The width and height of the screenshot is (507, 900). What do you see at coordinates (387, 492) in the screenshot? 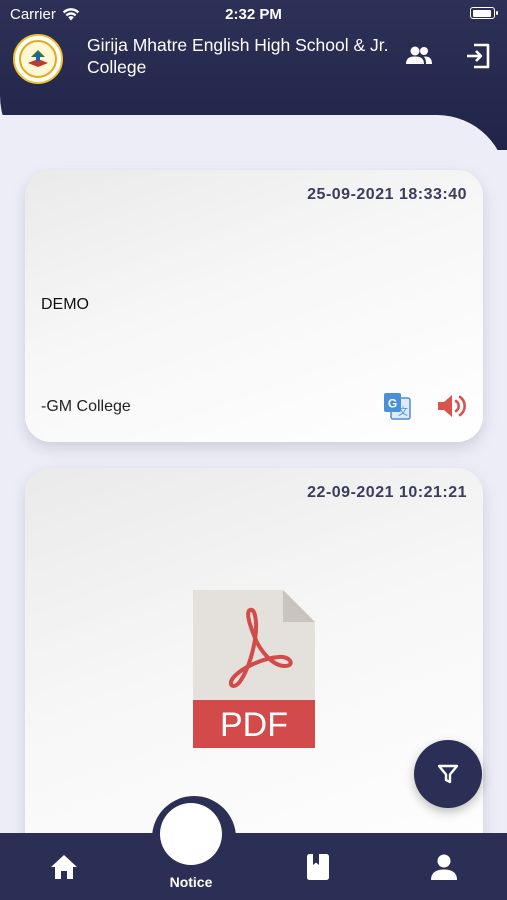
I see `notice-datetime: 22-09-2021 10:21:21` at bounding box center [387, 492].